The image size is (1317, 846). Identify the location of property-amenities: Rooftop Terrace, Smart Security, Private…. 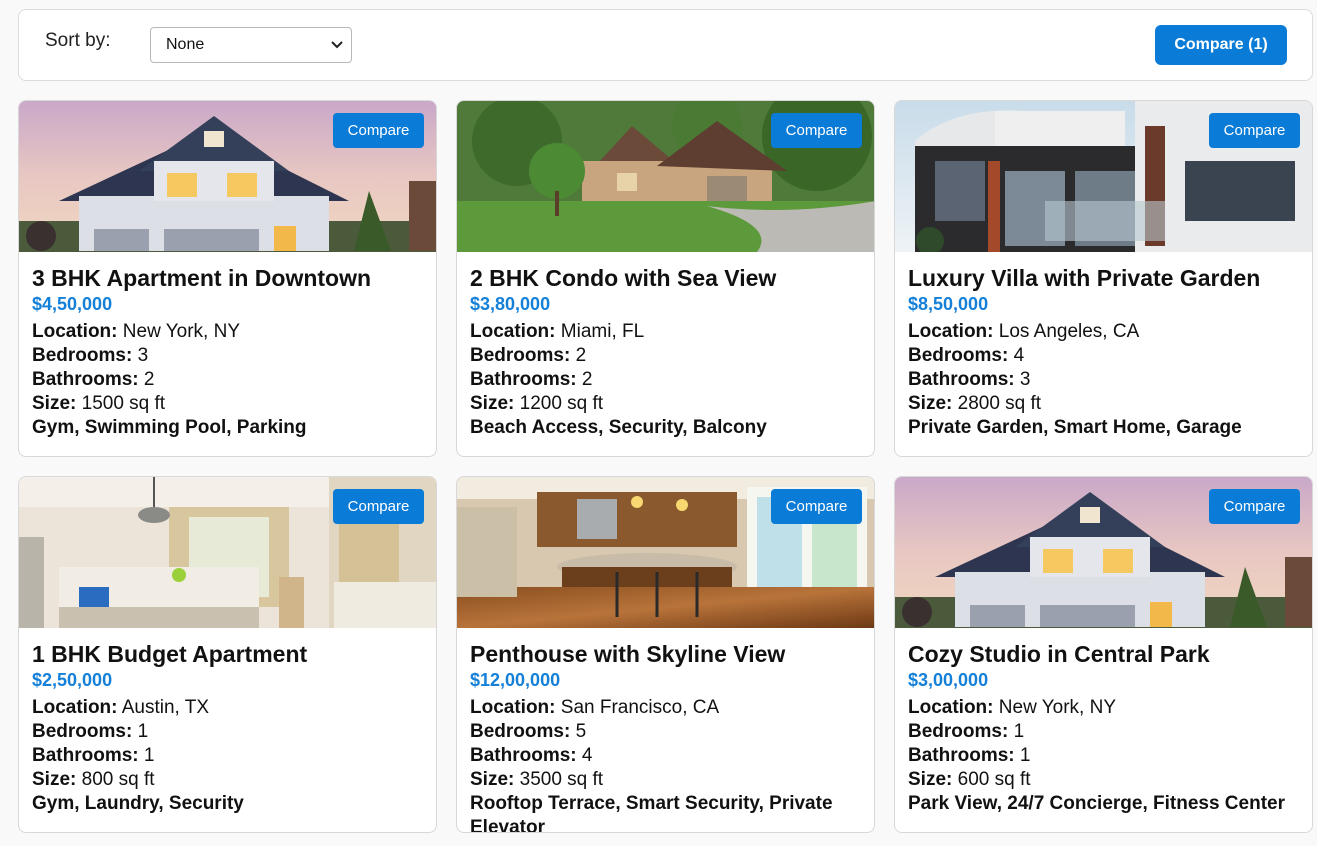
(651, 813).